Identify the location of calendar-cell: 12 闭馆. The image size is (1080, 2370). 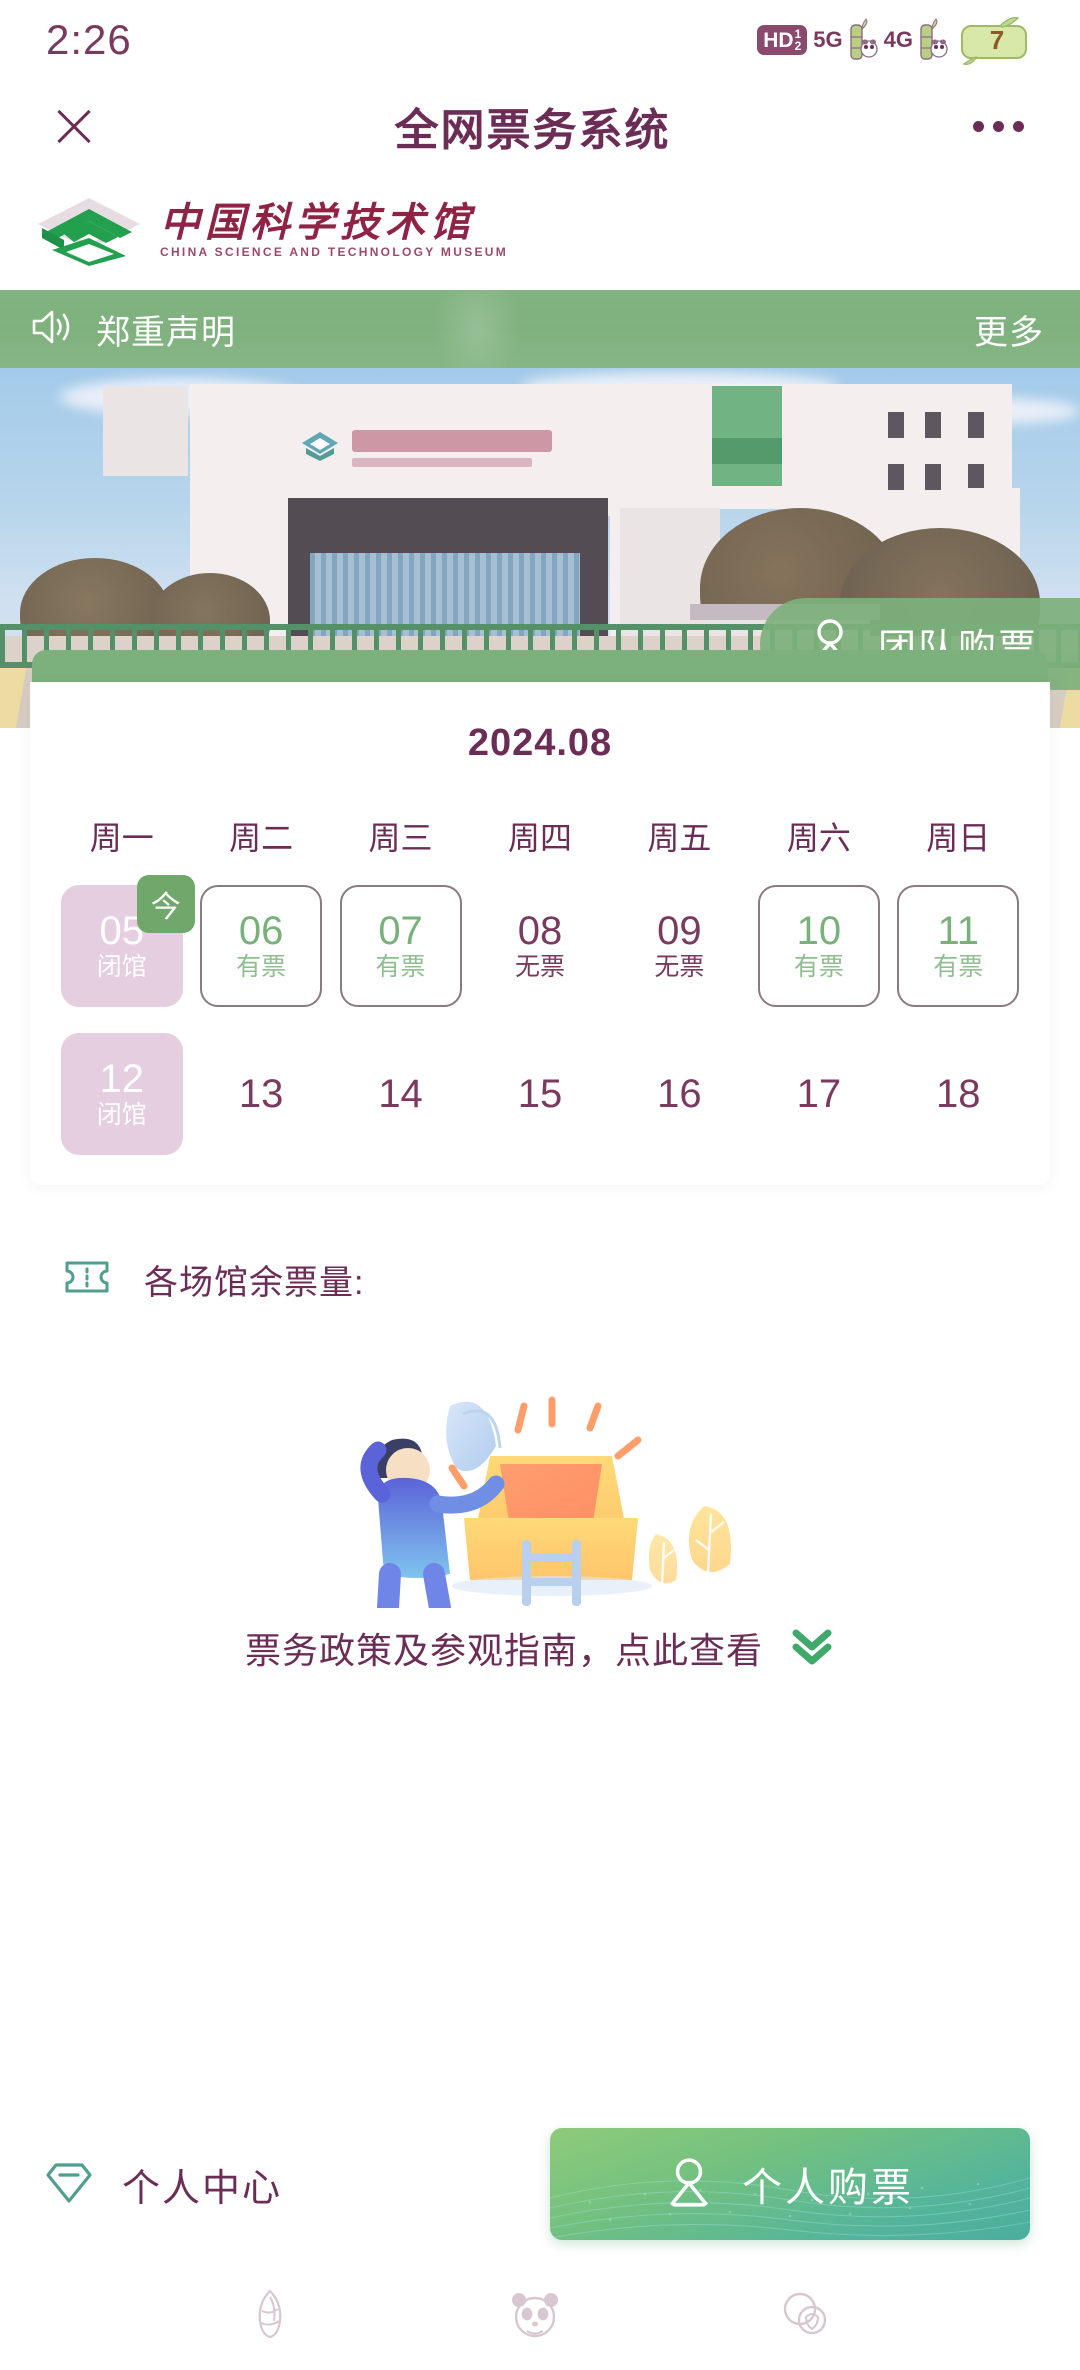
(121, 1094).